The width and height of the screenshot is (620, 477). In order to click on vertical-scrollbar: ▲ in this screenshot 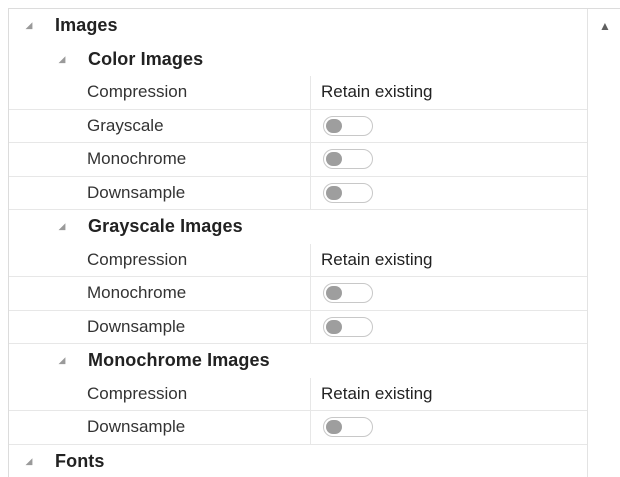, I will do `click(603, 243)`.